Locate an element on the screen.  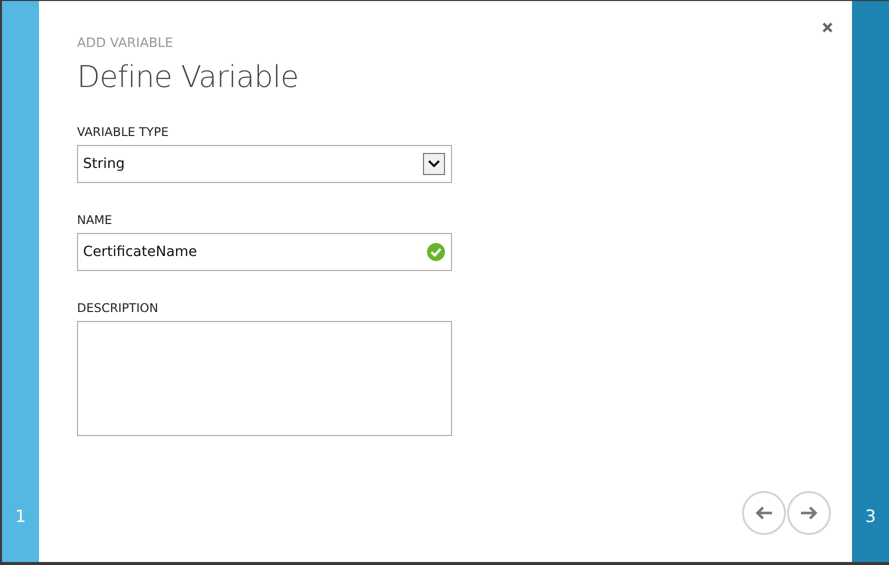
arrow-right-icon is located at coordinates (809, 513).